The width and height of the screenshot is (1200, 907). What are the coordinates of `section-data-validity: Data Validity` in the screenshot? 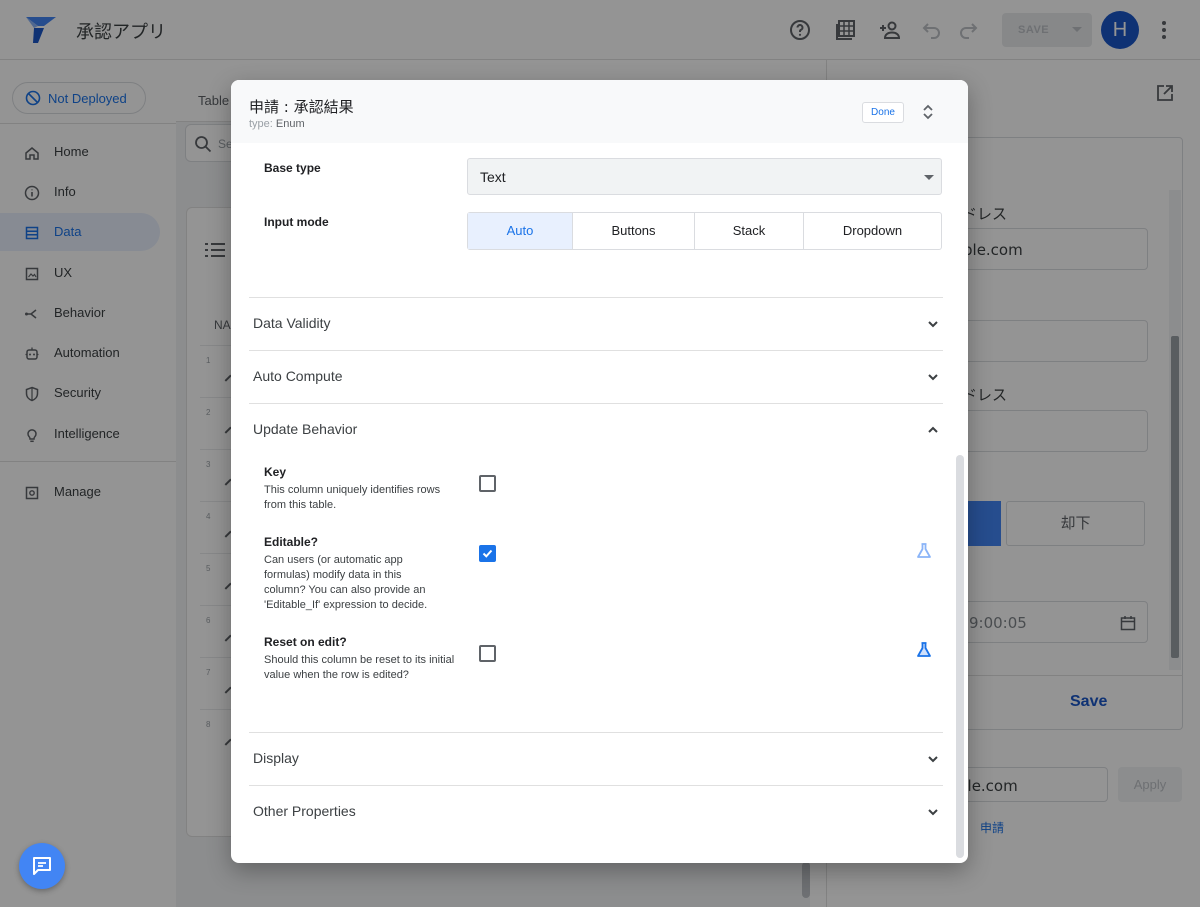 It's located at (596, 323).